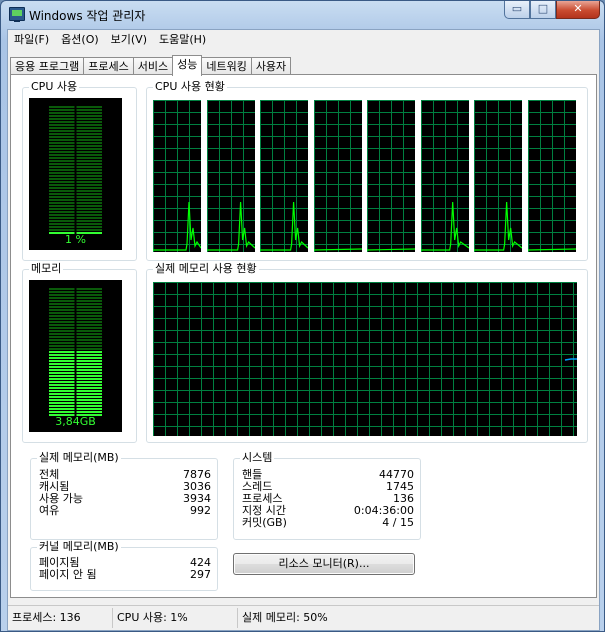 The image size is (605, 632). Describe the element at coordinates (182, 40) in the screenshot. I see `menu-help: 도움말(H)` at that location.